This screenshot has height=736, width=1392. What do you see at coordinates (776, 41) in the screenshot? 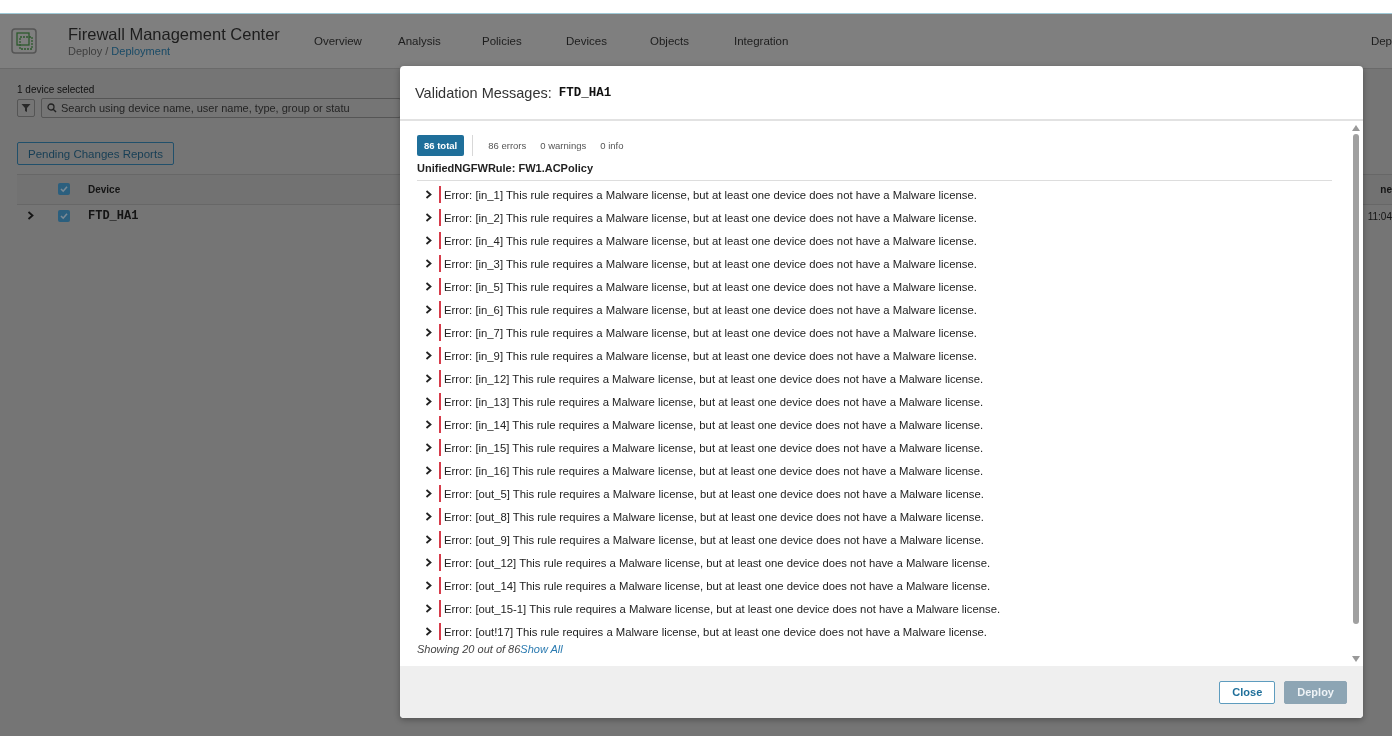
I see `nav-item: Integration` at bounding box center [776, 41].